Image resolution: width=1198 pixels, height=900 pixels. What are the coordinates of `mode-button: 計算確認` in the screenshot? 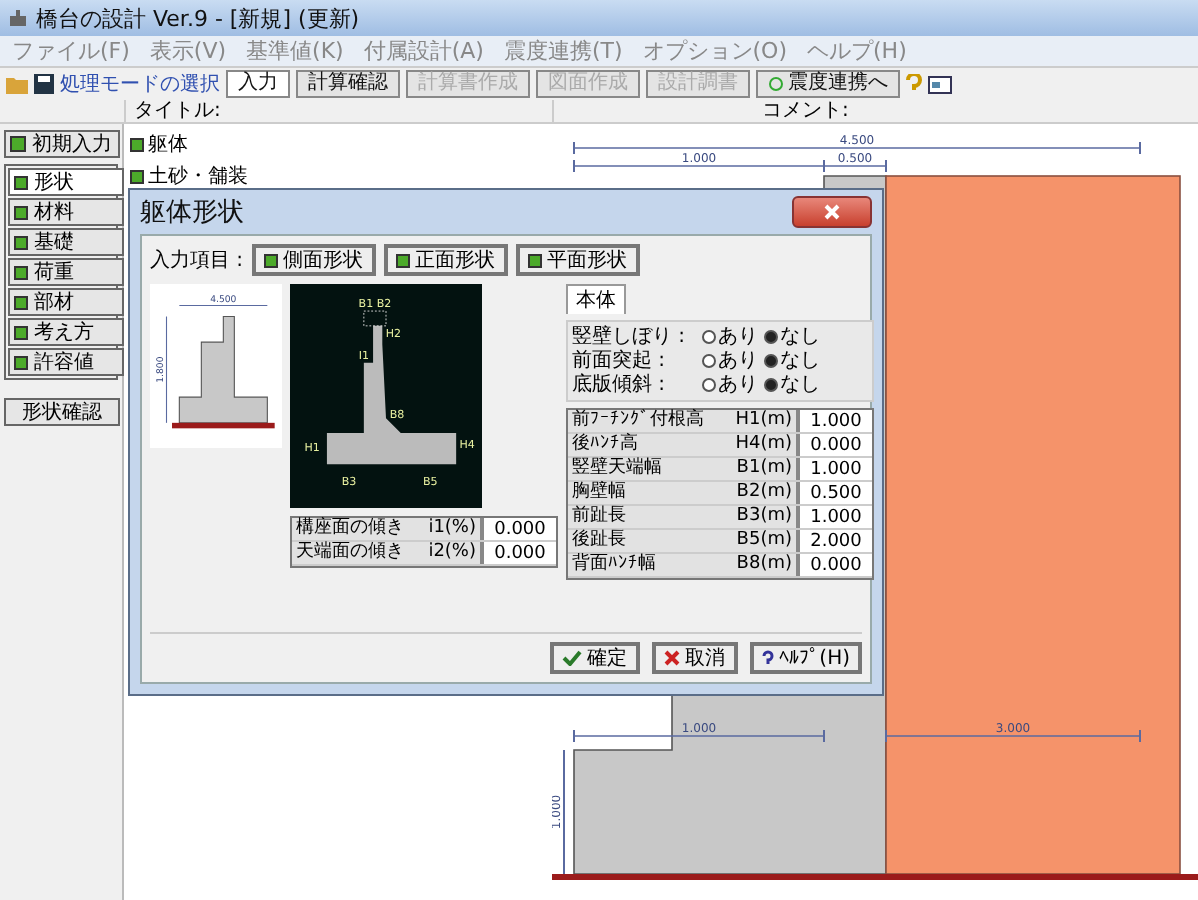 It's located at (348, 84).